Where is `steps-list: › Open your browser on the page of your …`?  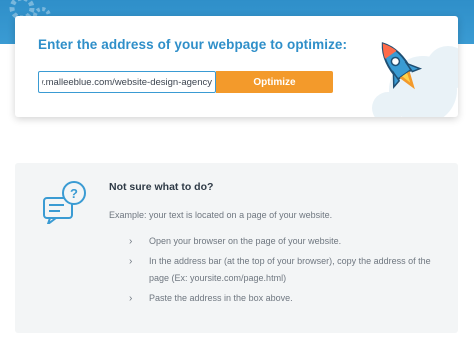 steps-list: › Open your browser on the page of your … is located at coordinates (289, 271).